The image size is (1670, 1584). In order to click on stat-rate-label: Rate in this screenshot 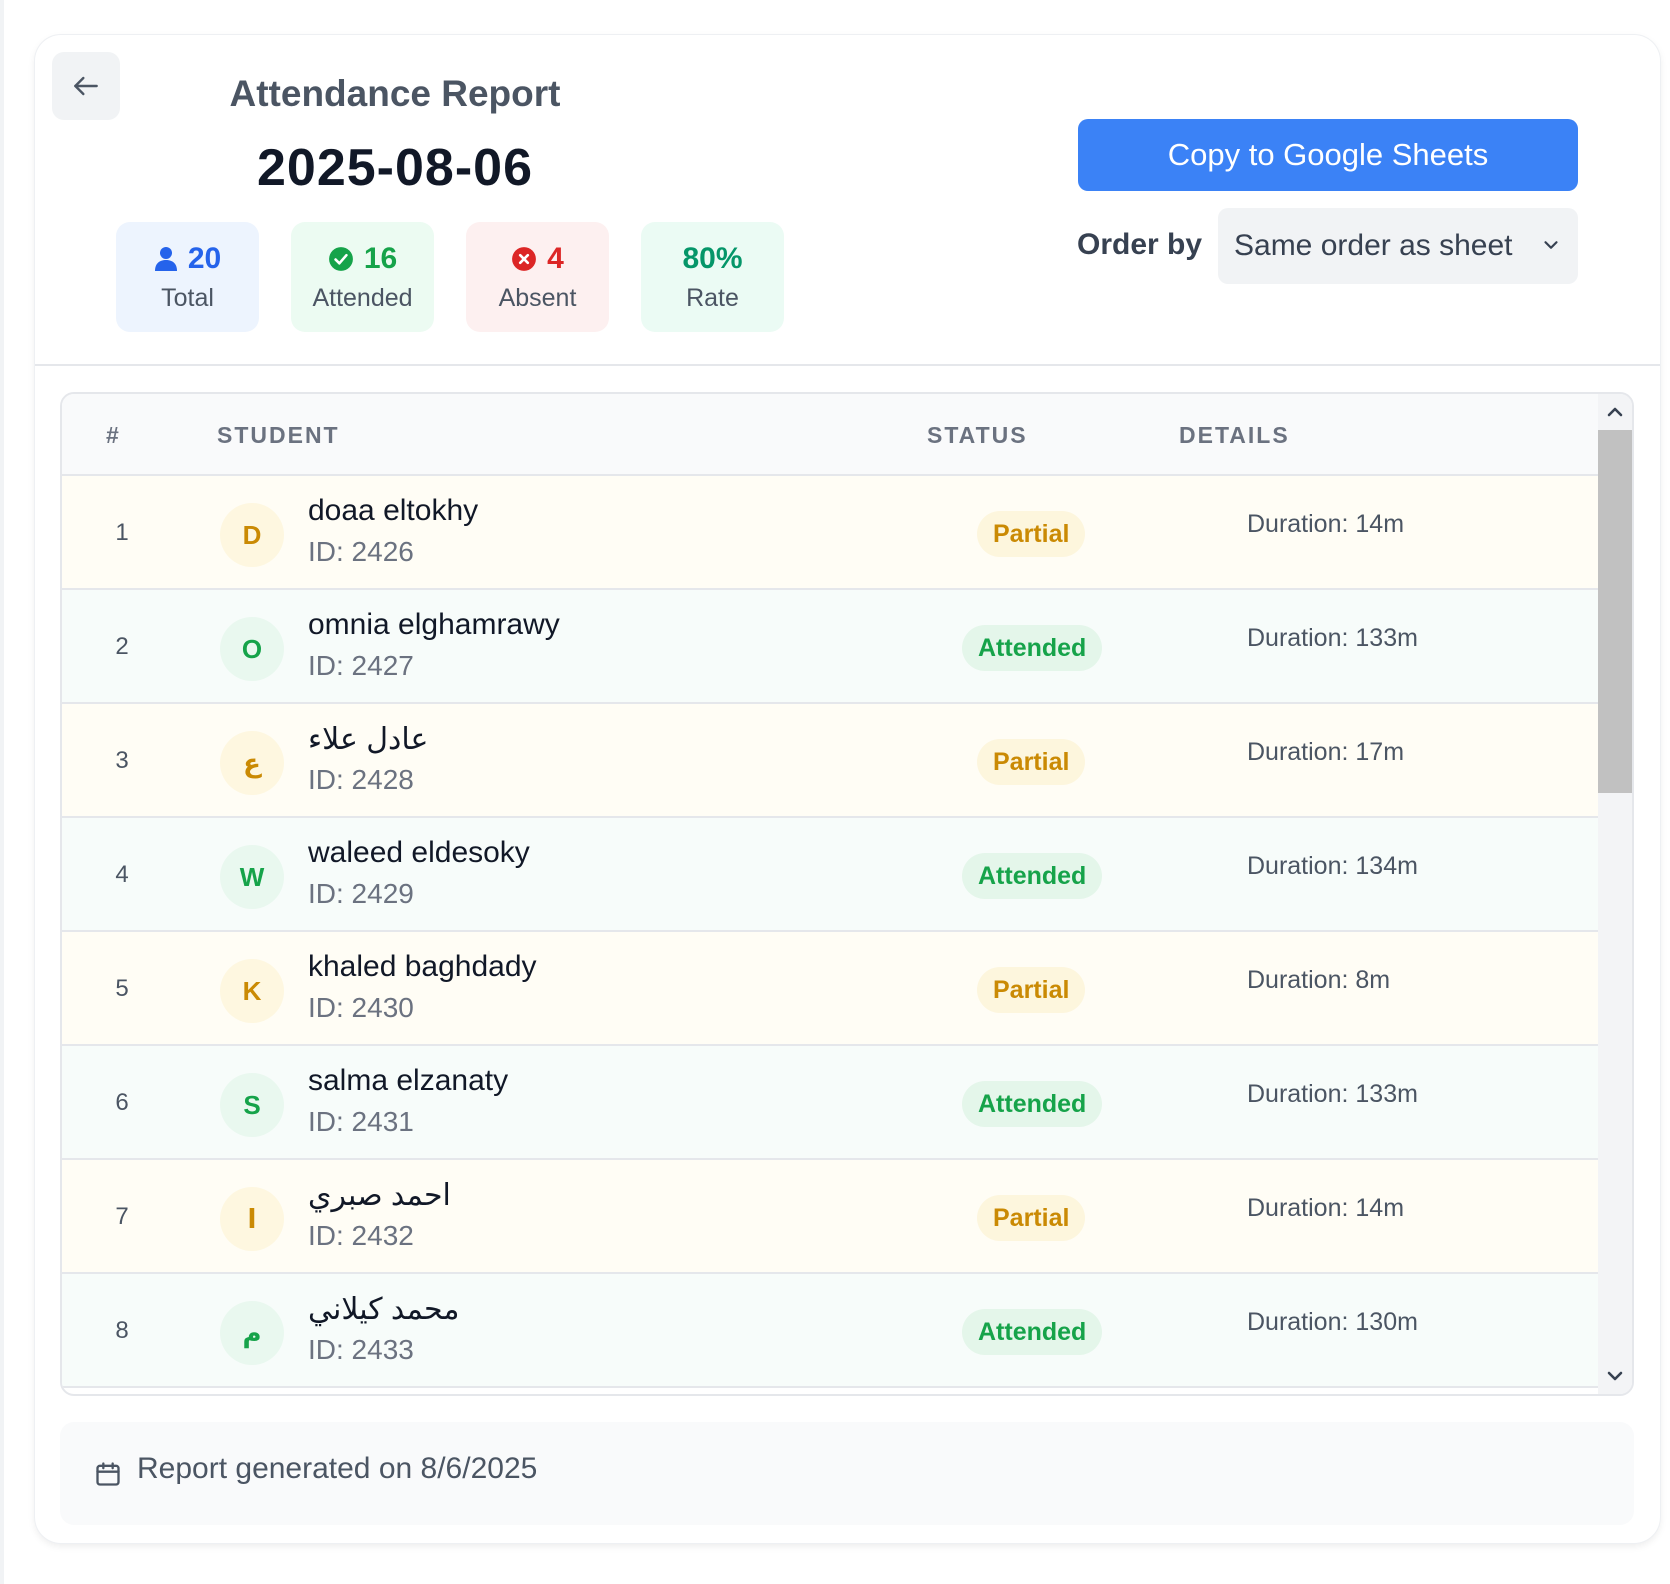, I will do `click(712, 298)`.